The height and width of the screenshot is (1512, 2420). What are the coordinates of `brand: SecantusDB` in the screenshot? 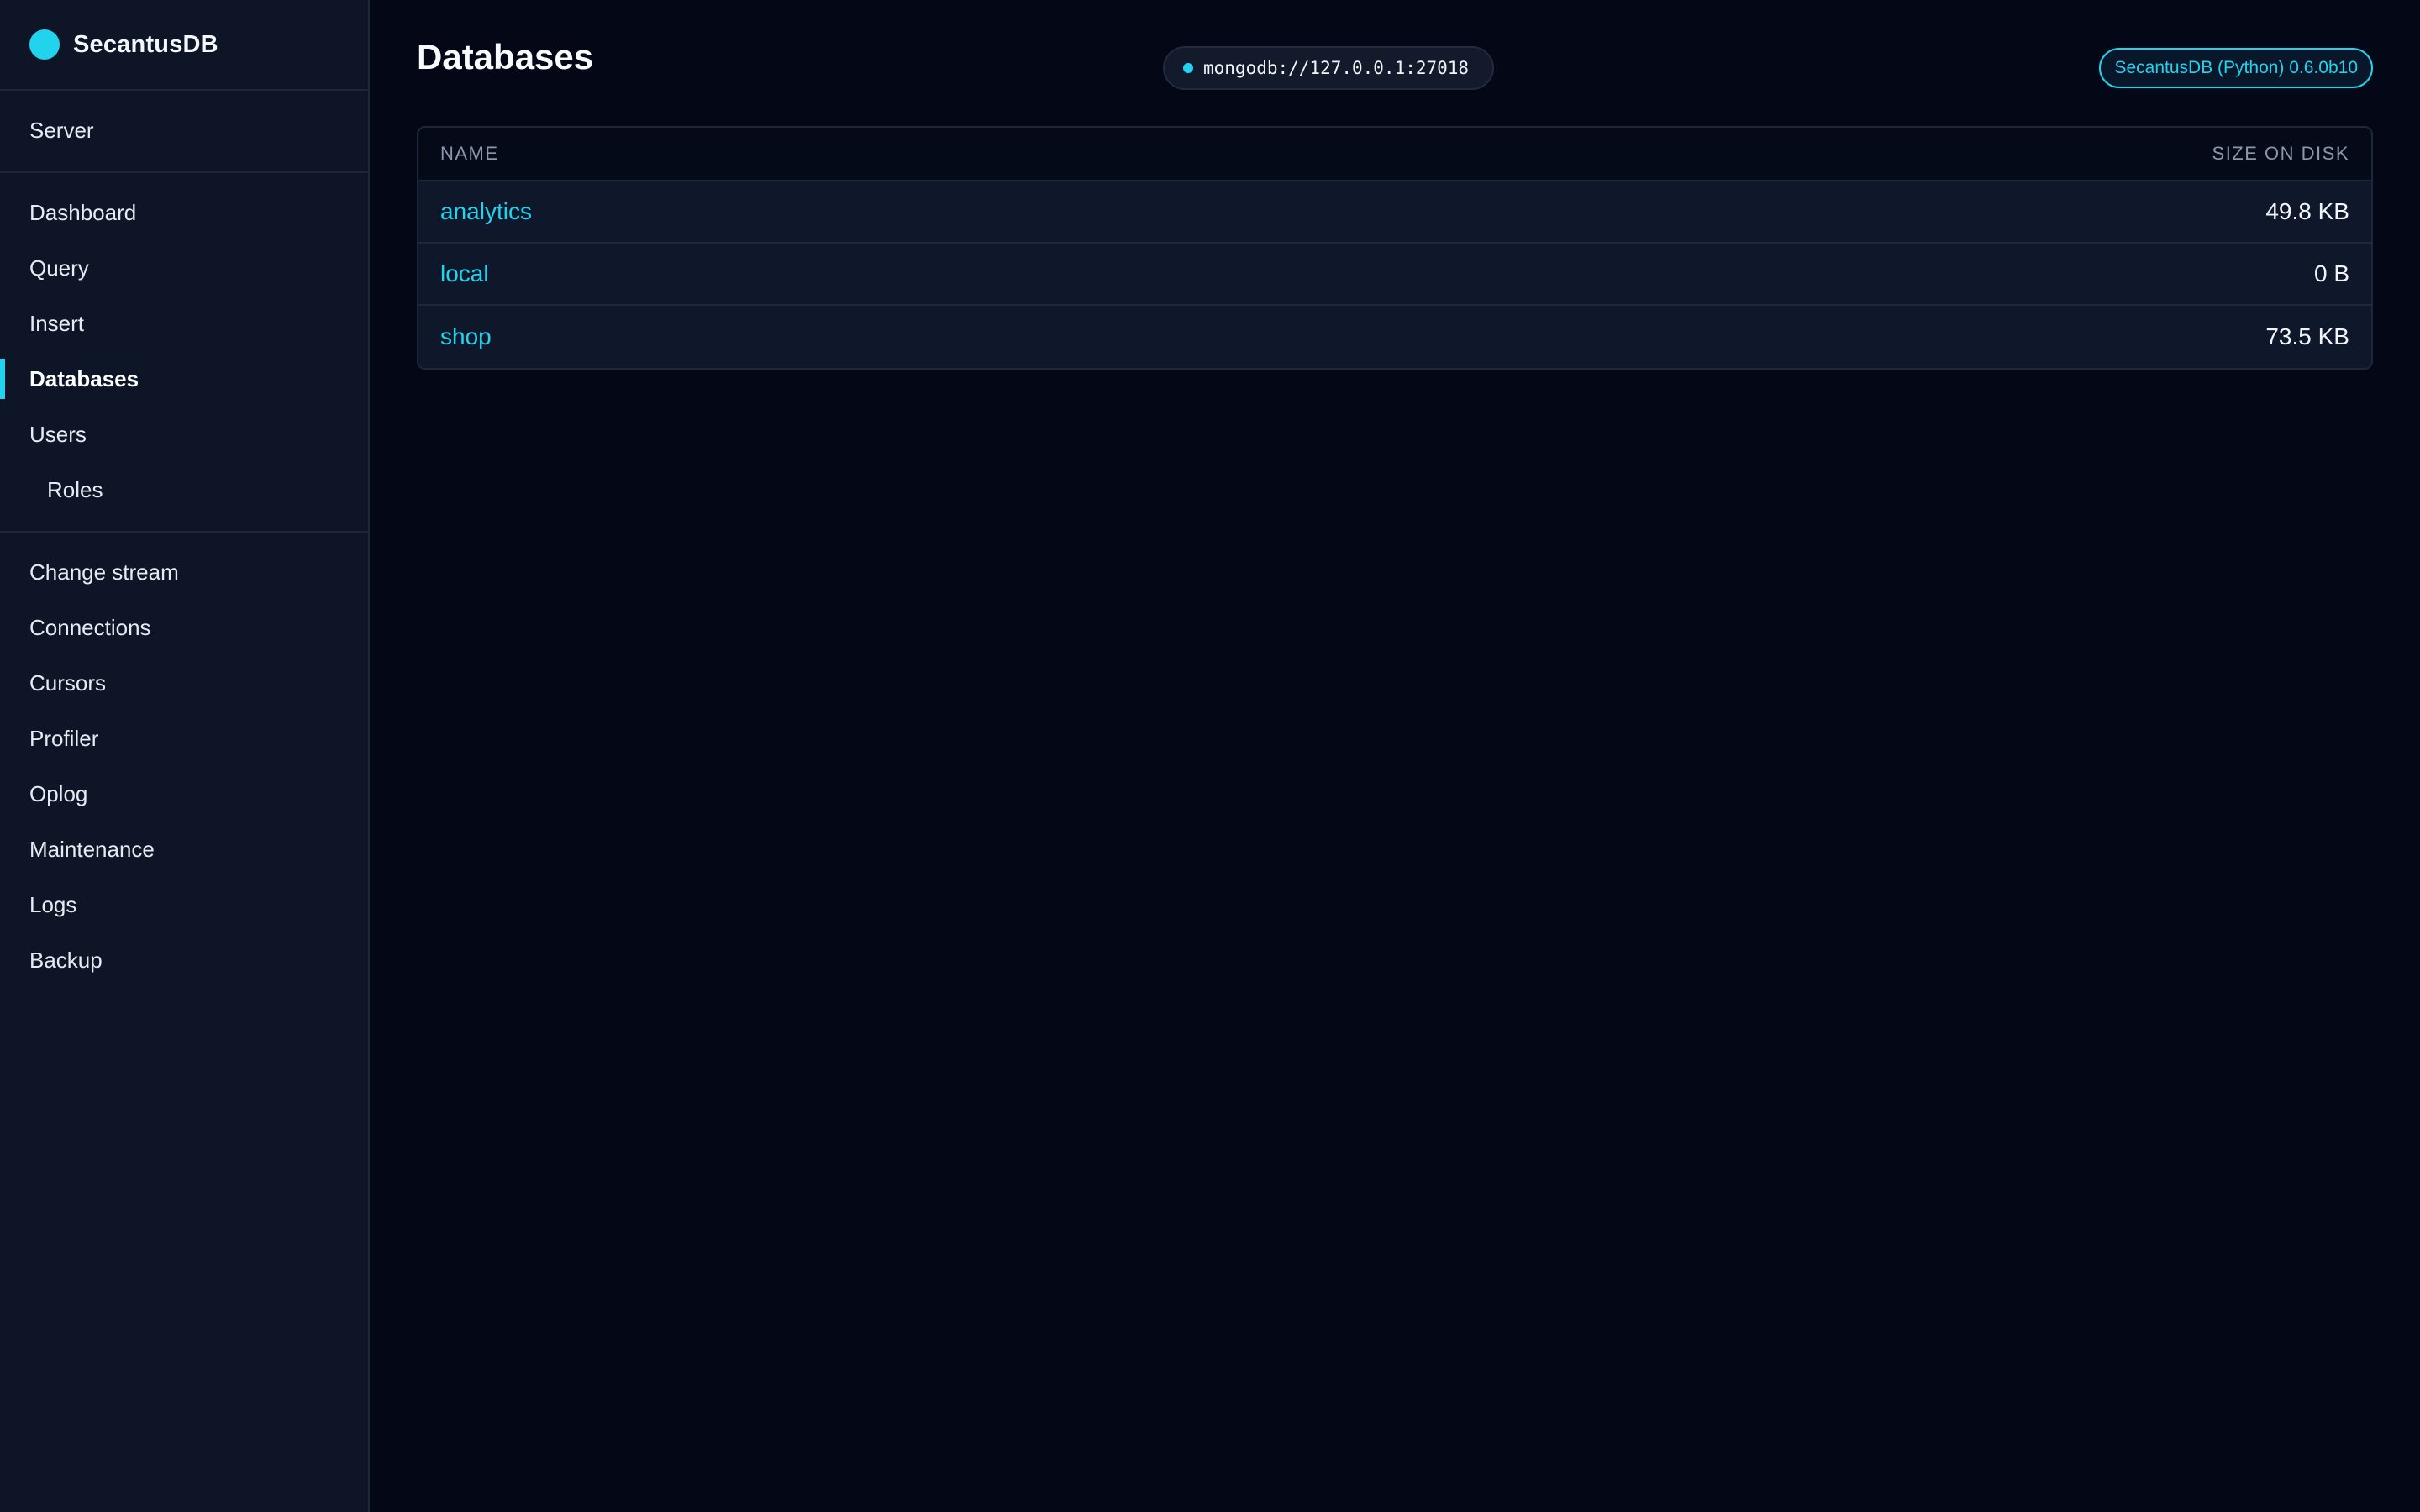 It's located at (184, 45).